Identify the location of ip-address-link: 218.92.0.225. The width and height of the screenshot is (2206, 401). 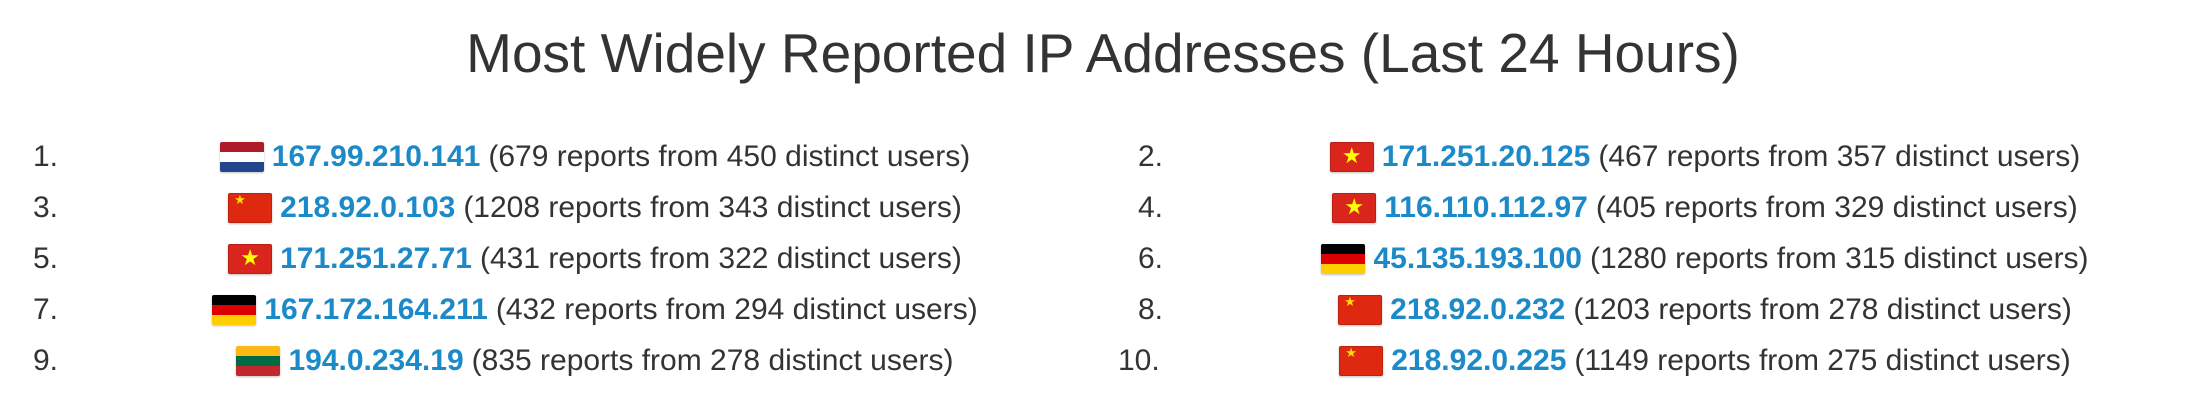
(1478, 361).